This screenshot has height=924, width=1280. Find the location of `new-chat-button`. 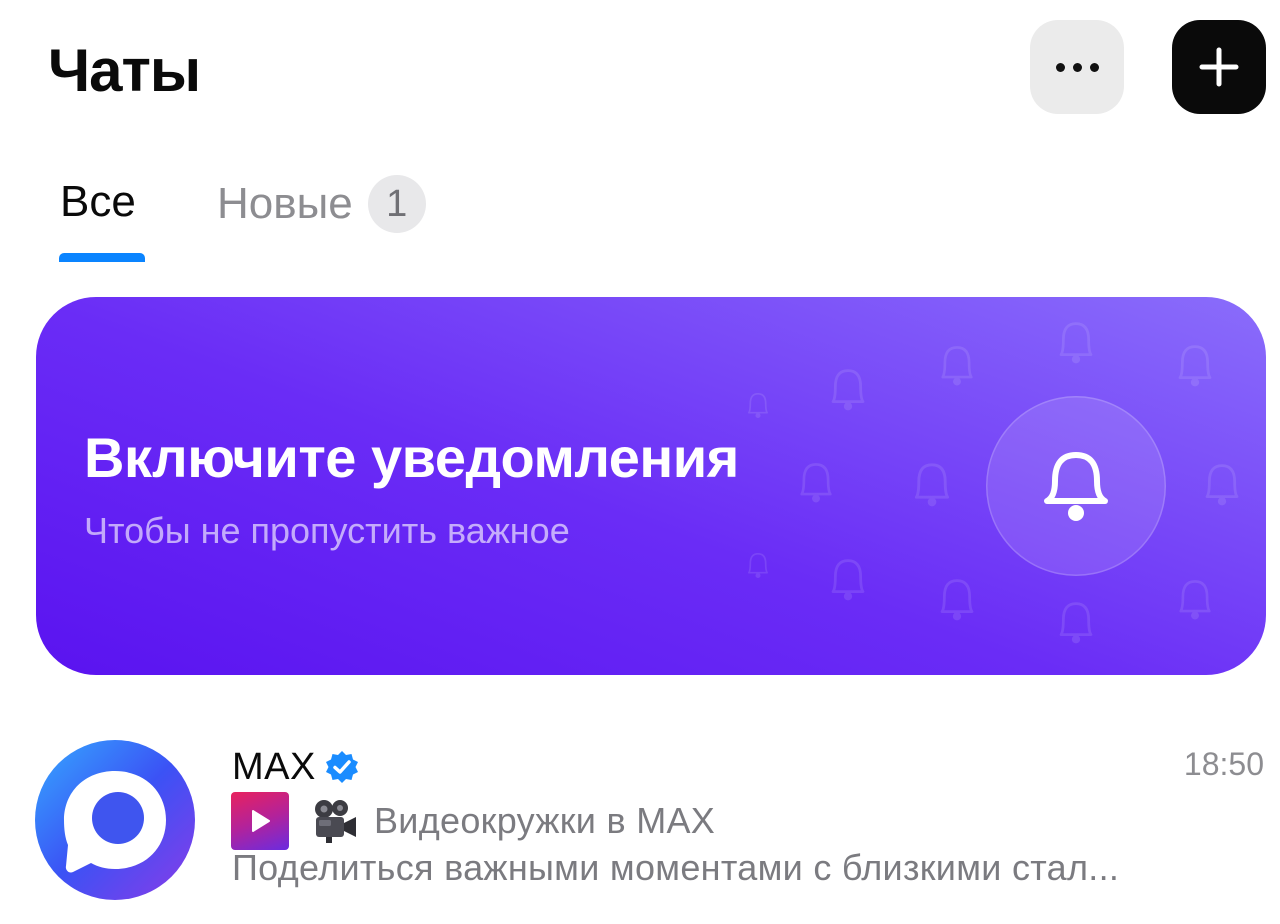

new-chat-button is located at coordinates (1219, 67).